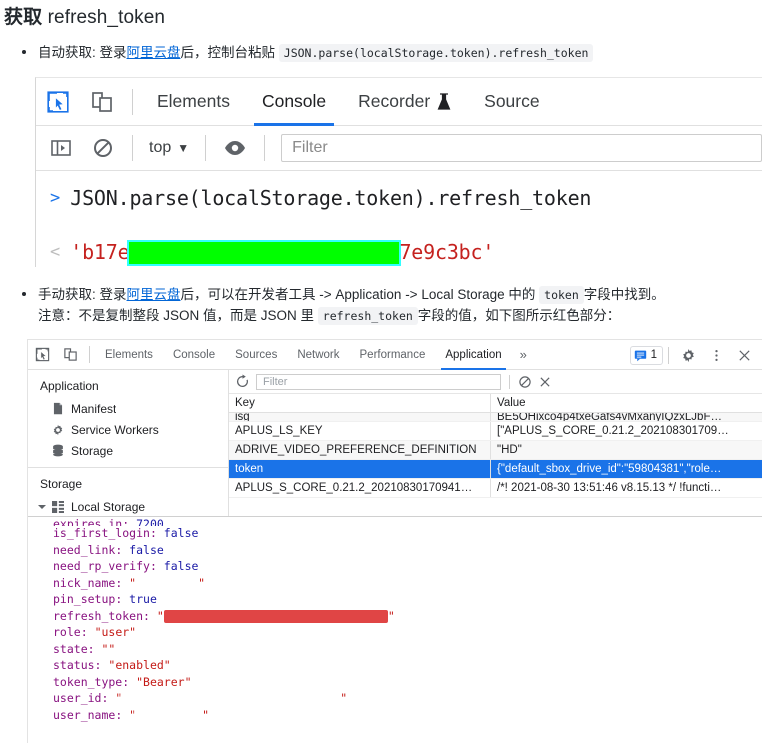 This screenshot has width=762, height=743. I want to click on inline-code-token: token, so click(561, 295).